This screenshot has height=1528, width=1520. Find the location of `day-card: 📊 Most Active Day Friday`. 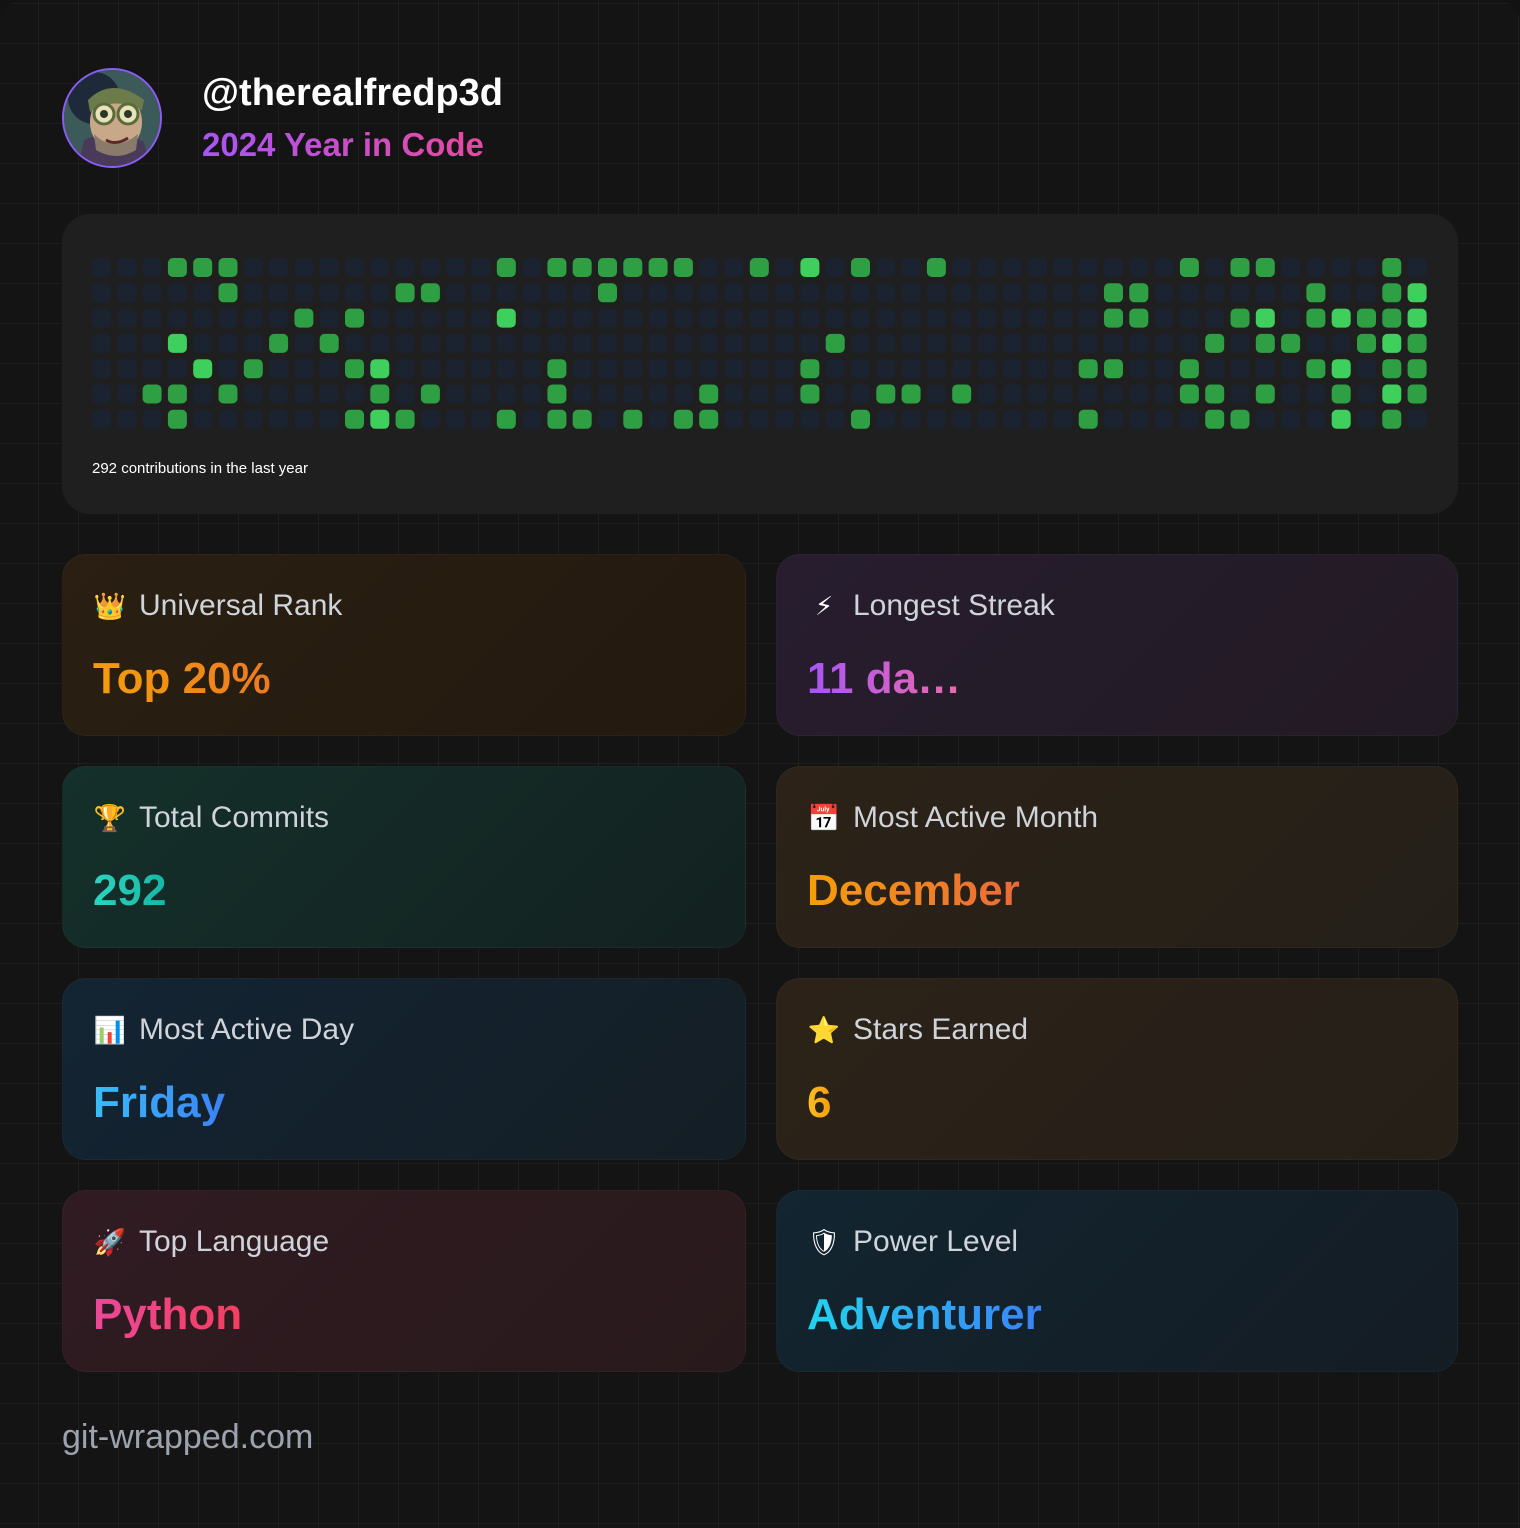

day-card: 📊 Most Active Day Friday is located at coordinates (404, 1069).